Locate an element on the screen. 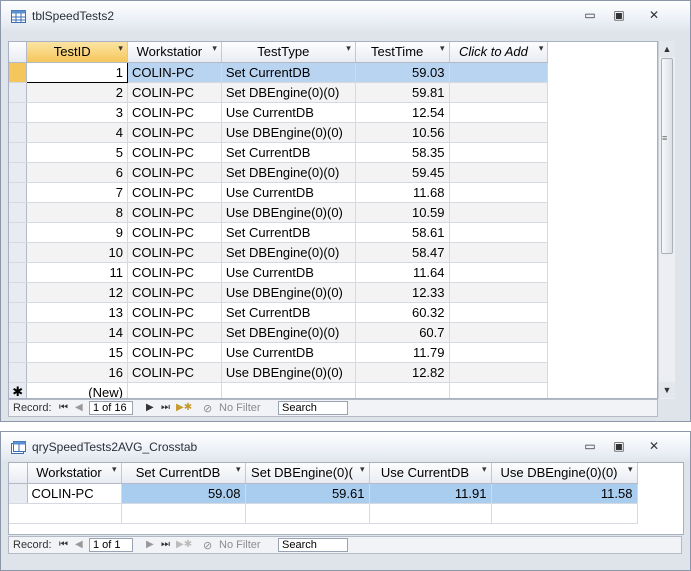  table-row: 11 COLIN-PC Use CurrentDB 11.64 is located at coordinates (333, 272).